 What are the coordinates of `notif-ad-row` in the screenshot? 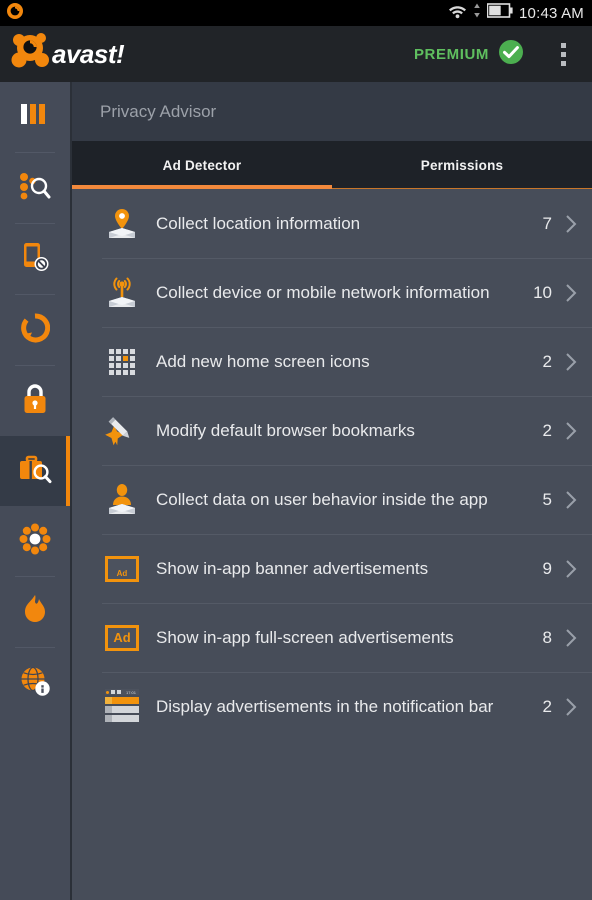 It's located at (122, 700).